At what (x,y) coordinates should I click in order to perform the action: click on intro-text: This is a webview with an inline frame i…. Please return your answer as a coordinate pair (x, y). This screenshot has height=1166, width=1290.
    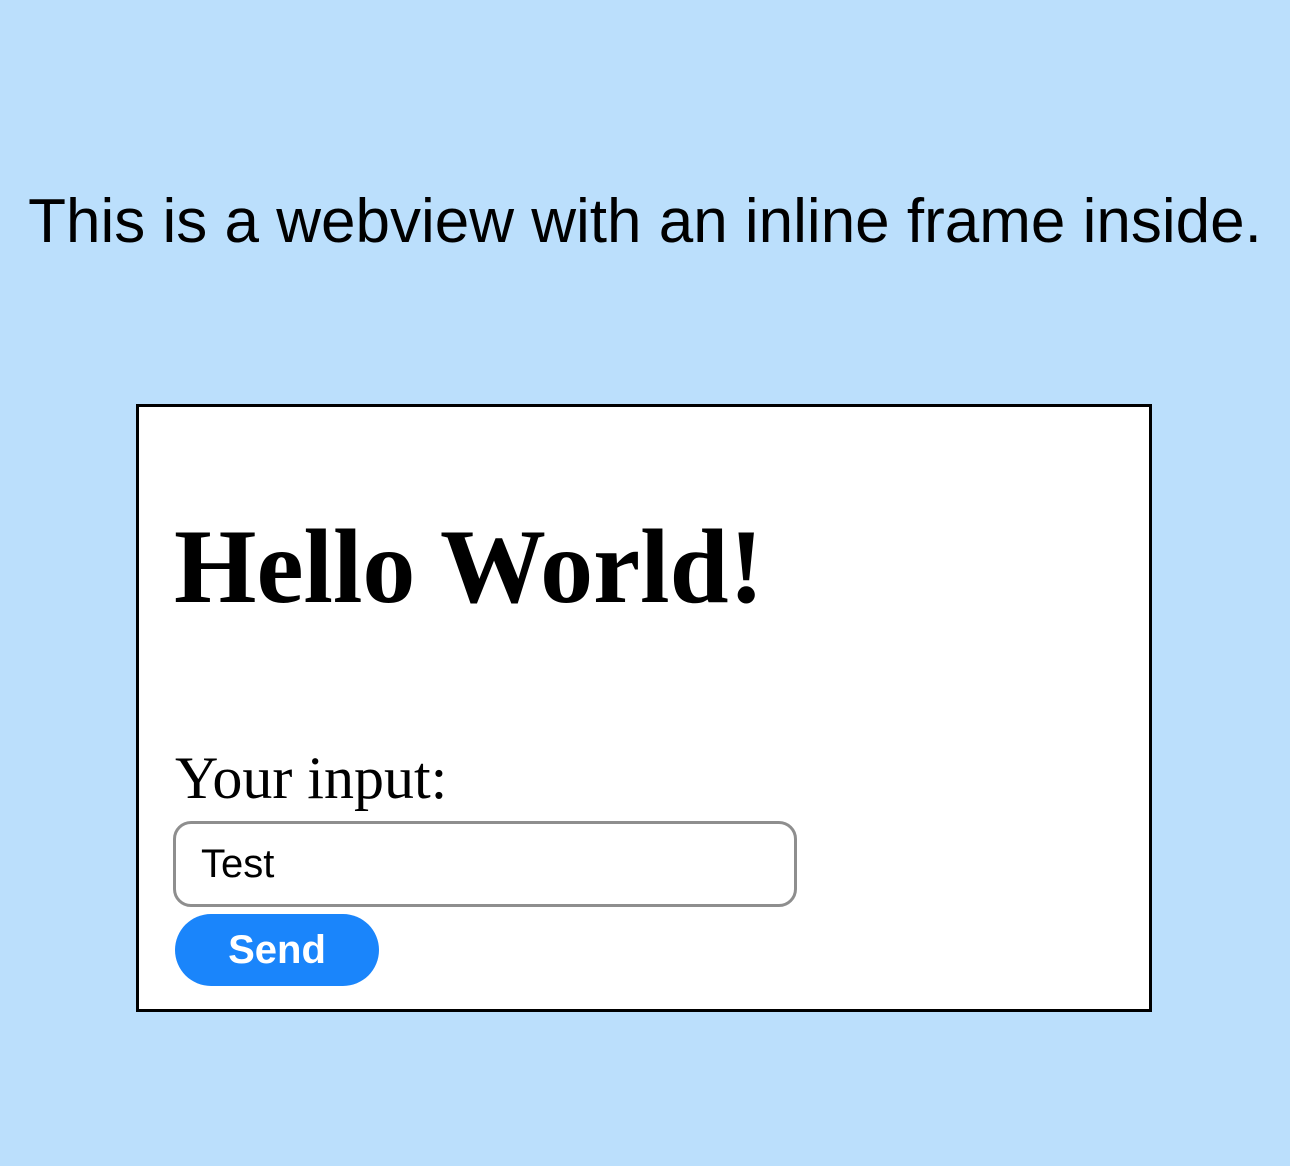
    Looking at the image, I should click on (645, 221).